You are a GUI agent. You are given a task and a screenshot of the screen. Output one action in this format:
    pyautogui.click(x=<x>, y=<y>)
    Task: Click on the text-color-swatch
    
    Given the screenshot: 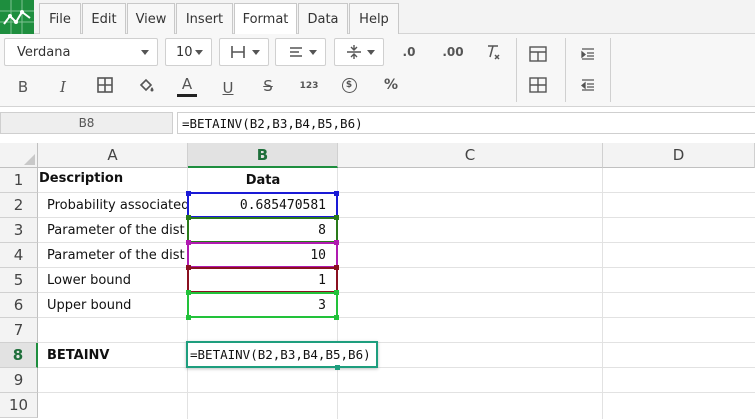 What is the action you would take?
    pyautogui.click(x=187, y=95)
    